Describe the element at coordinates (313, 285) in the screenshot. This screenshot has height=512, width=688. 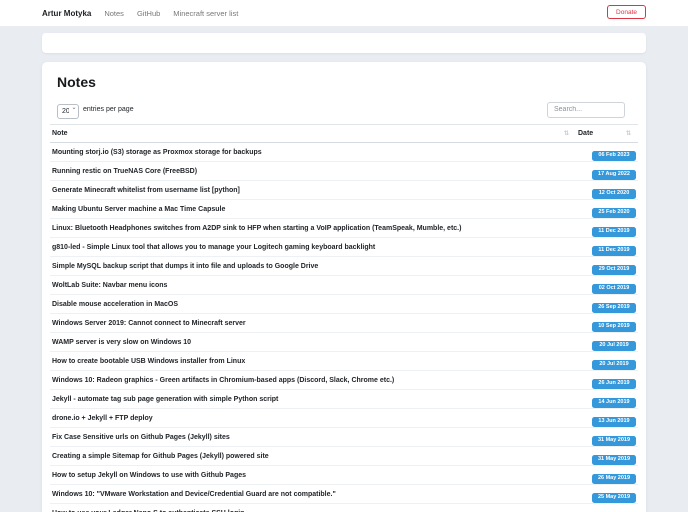
I see `note-title-link: WoltLab Suite: Navbar menu icons` at that location.